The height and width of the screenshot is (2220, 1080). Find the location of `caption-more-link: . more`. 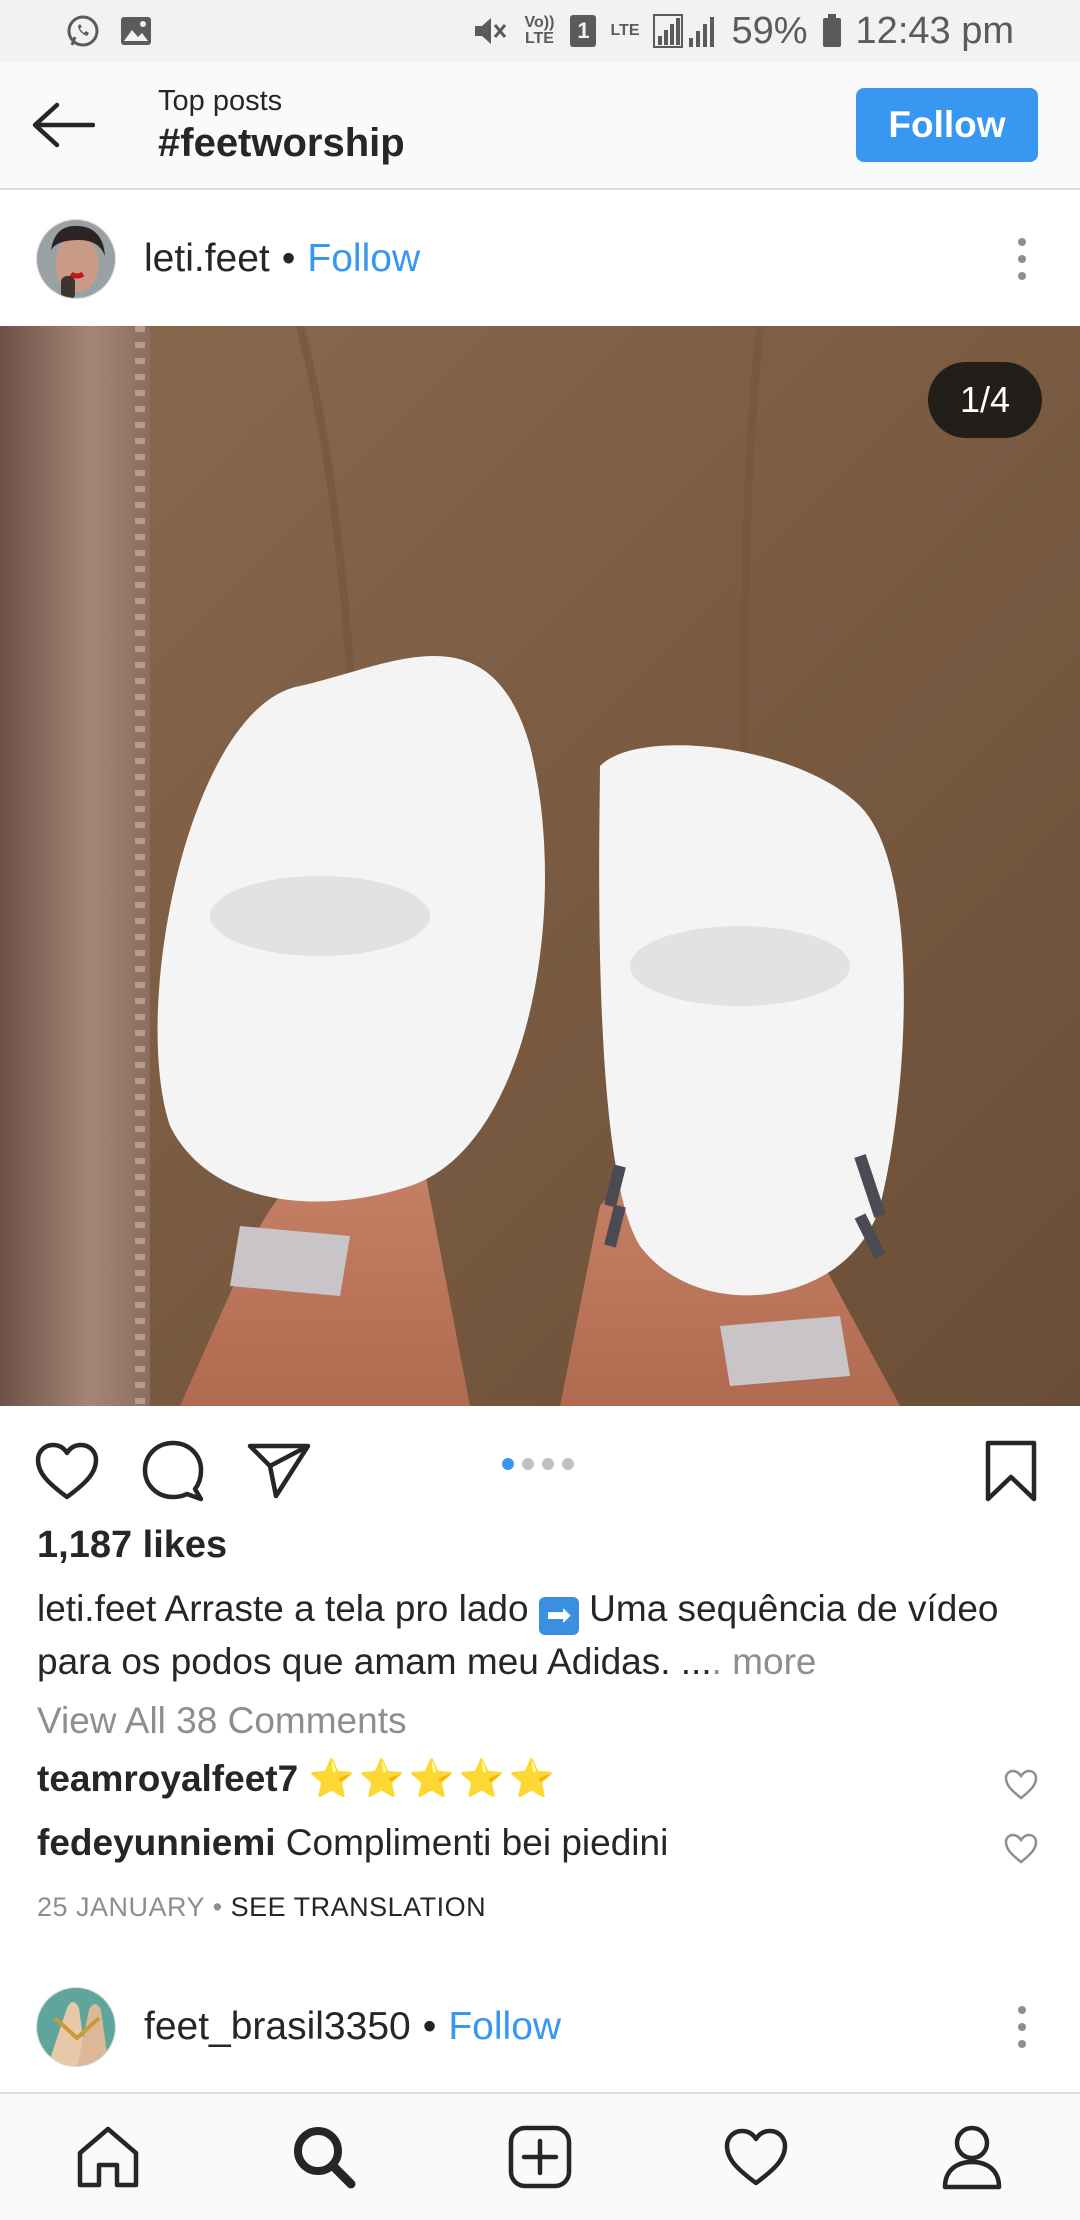

caption-more-link: . more is located at coordinates (764, 1661).